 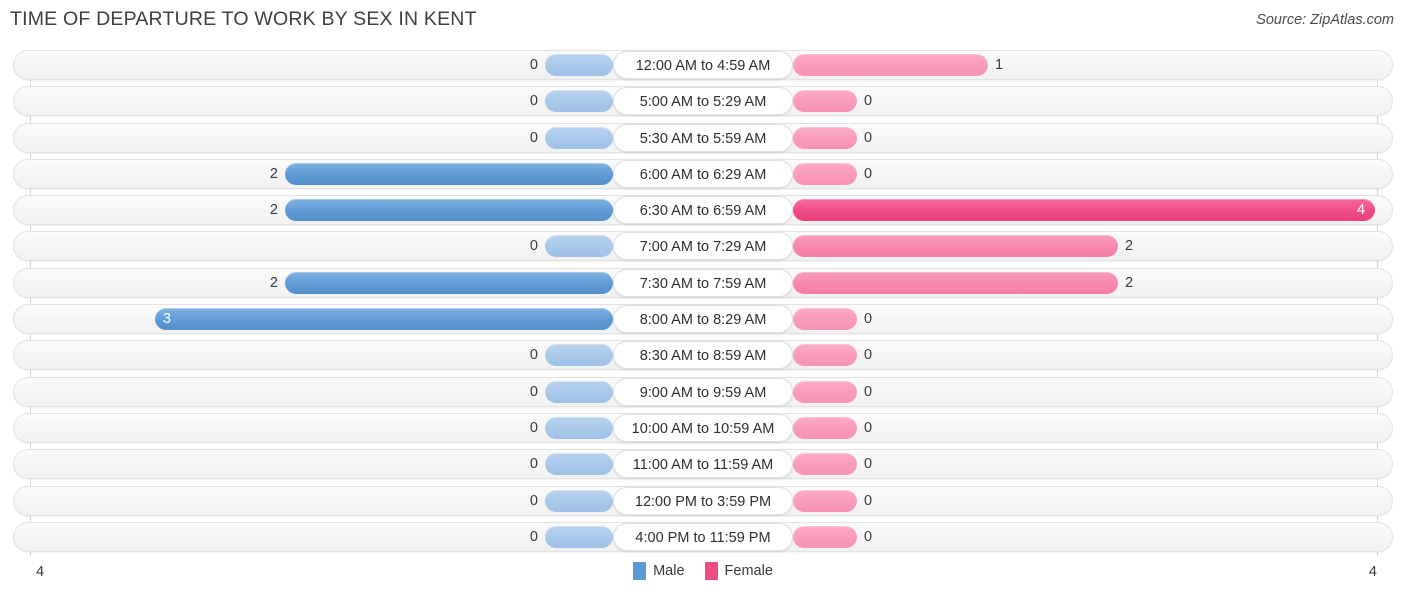 I want to click on source-attribution: Source: ZipAtlas.com, so click(x=1325, y=20).